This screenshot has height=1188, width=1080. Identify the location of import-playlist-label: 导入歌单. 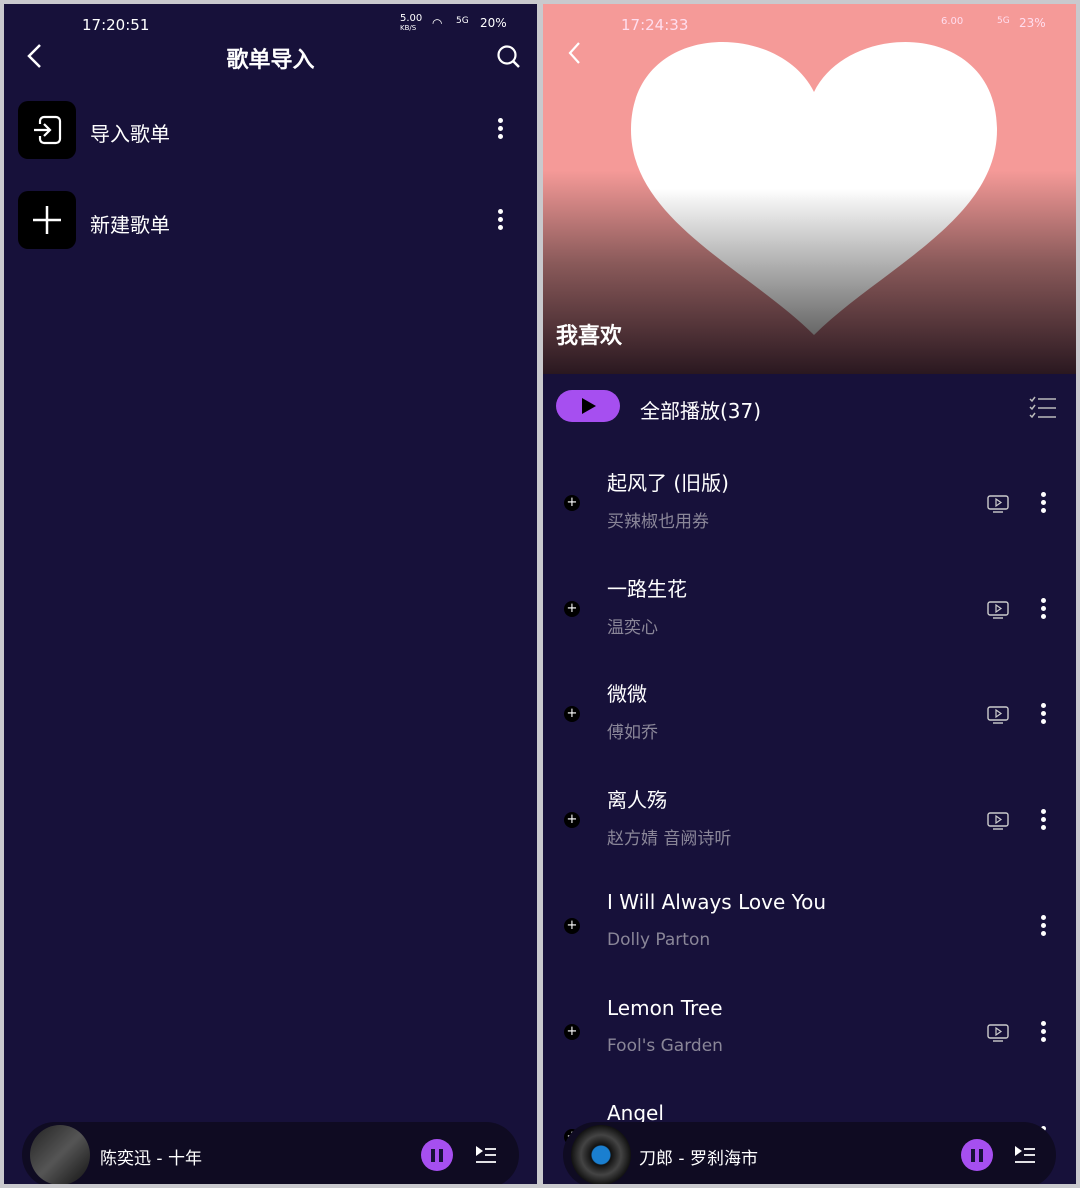
(130, 134).